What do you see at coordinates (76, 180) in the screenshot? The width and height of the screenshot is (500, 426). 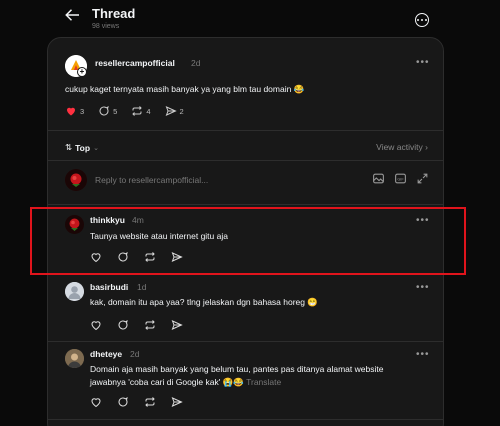 I see `my-avatar` at bounding box center [76, 180].